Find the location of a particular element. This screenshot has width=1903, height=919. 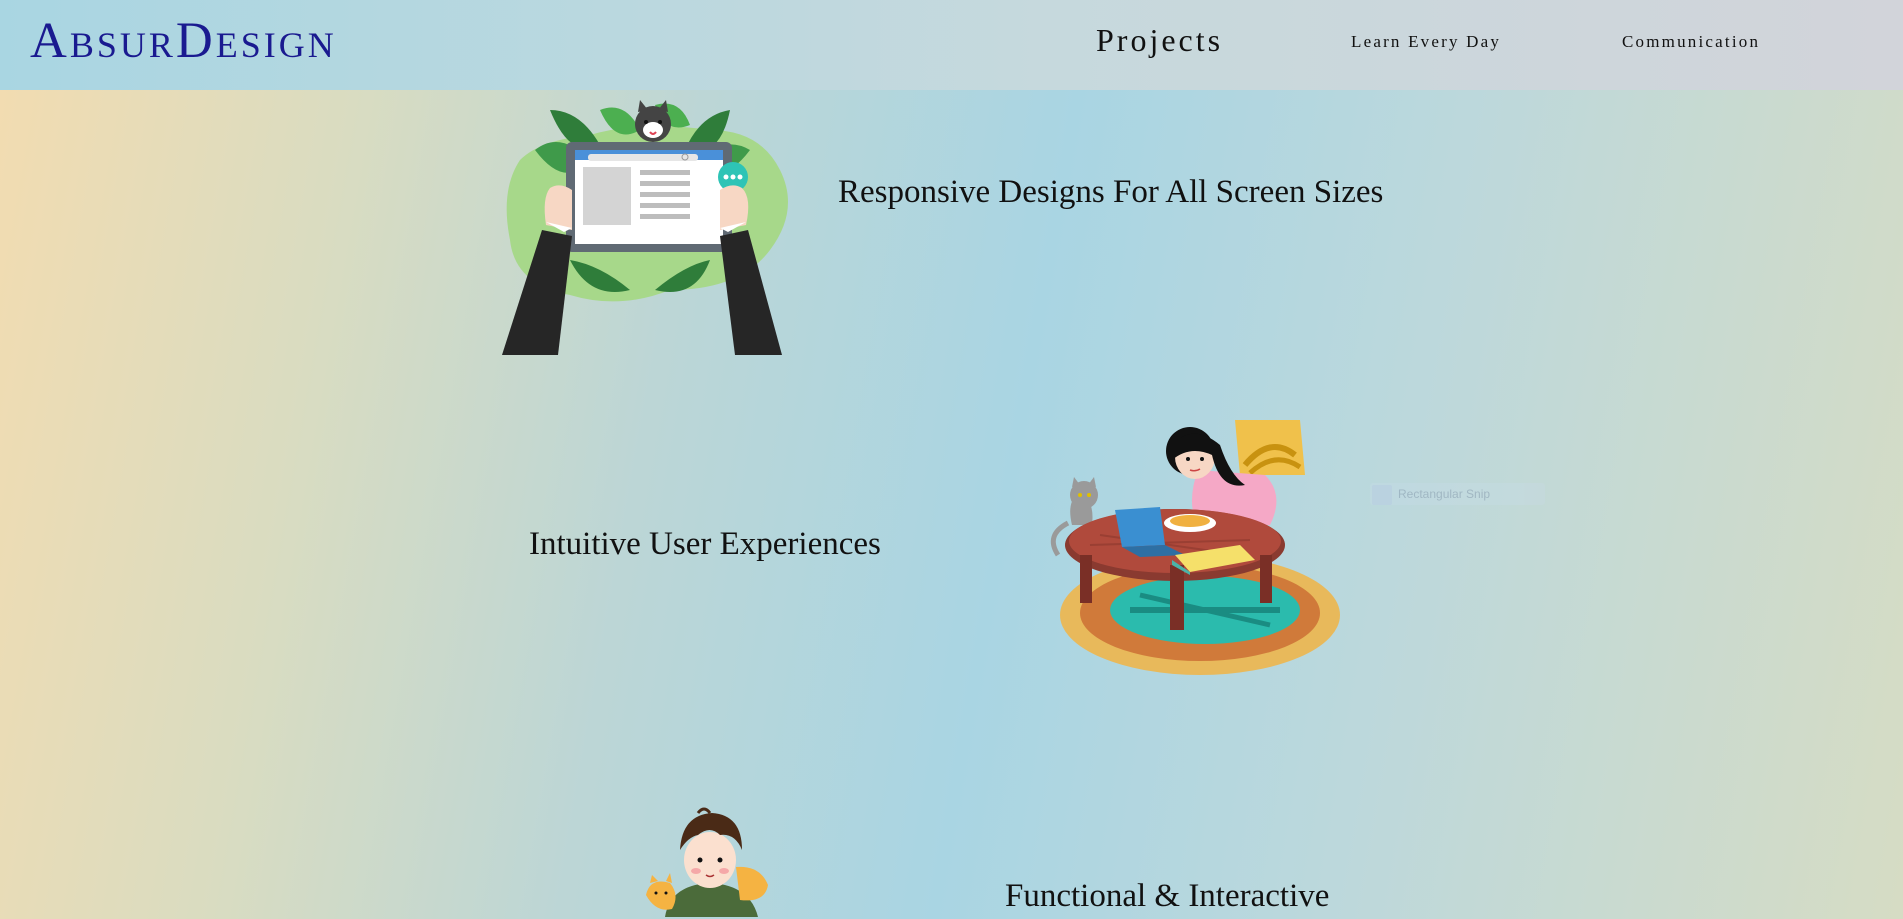

nav-link-communication: Communication is located at coordinates (1691, 42).